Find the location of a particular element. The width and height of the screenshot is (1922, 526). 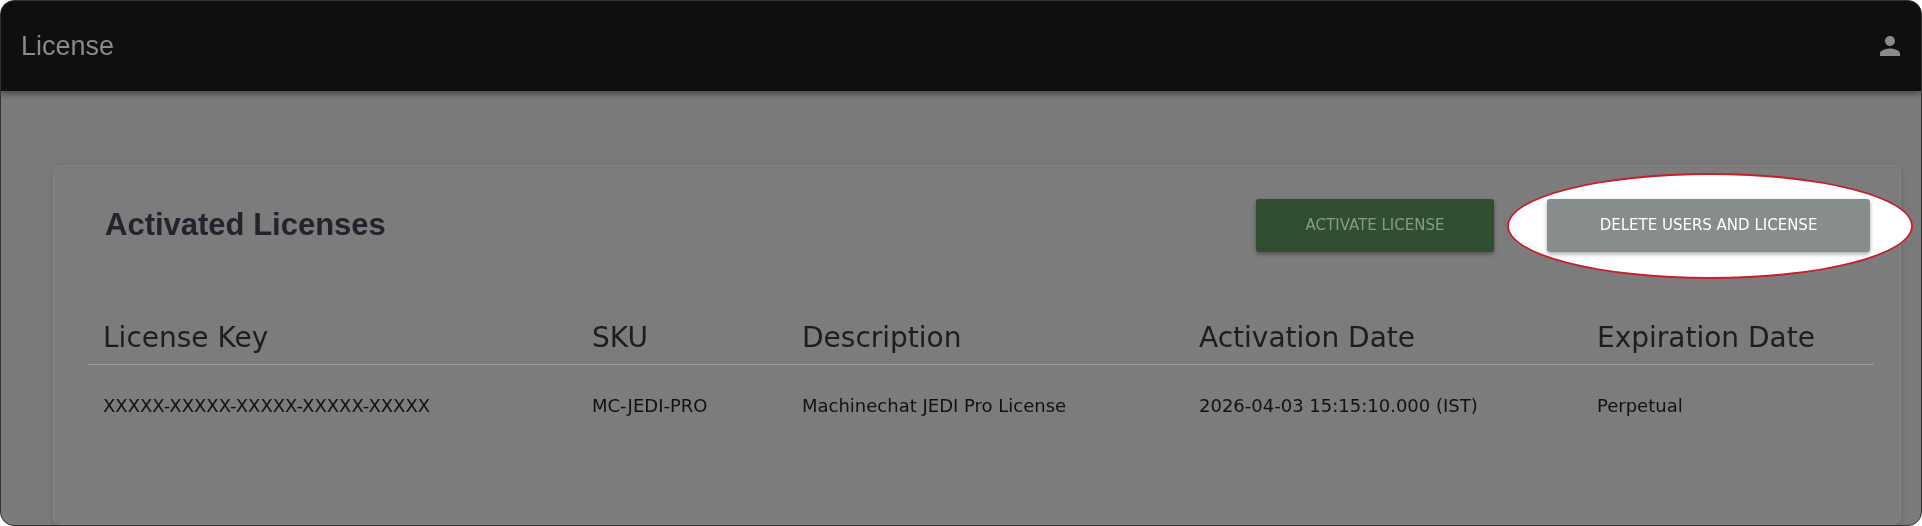

column-header: Activation Date is located at coordinates (1383, 343).